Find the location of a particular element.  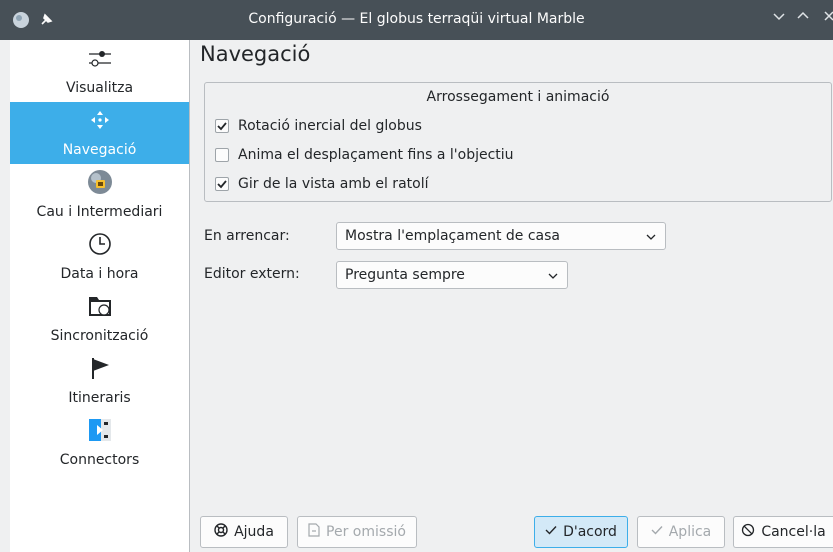

cancel-button: Cancel·la is located at coordinates (783, 532).